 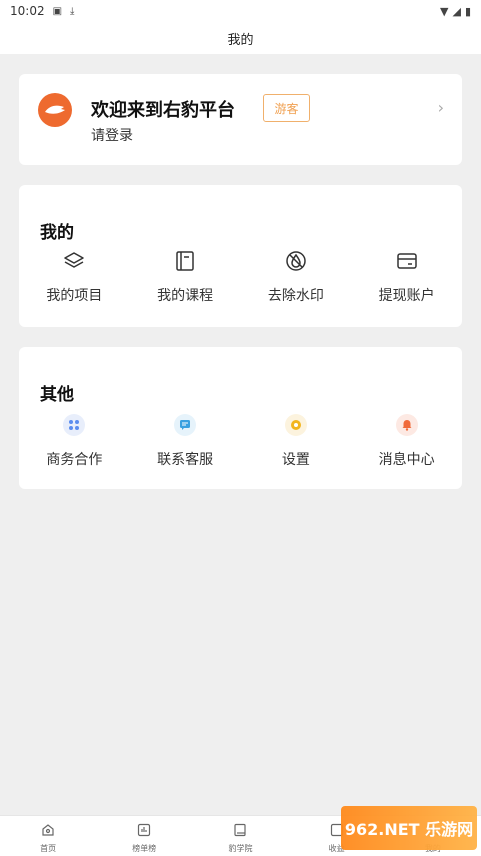 What do you see at coordinates (163, 110) in the screenshot?
I see `welcome-text: 欢迎来到右豹平台` at bounding box center [163, 110].